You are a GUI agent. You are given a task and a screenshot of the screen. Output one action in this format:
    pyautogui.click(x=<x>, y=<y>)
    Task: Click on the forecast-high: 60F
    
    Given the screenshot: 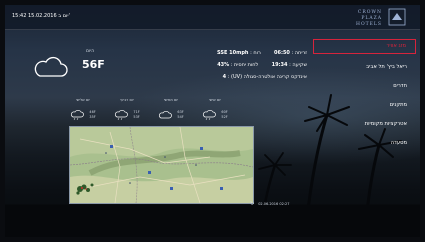 What is the action you would take?
    pyautogui.click(x=224, y=112)
    